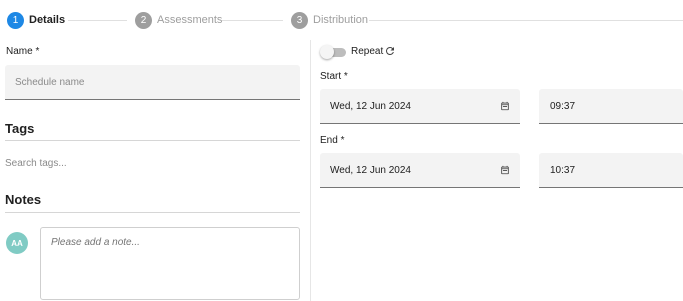 This screenshot has height=301, width=683. Describe the element at coordinates (370, 106) in the screenshot. I see `start-date-value: Wed, 12 Jun 2024` at that location.